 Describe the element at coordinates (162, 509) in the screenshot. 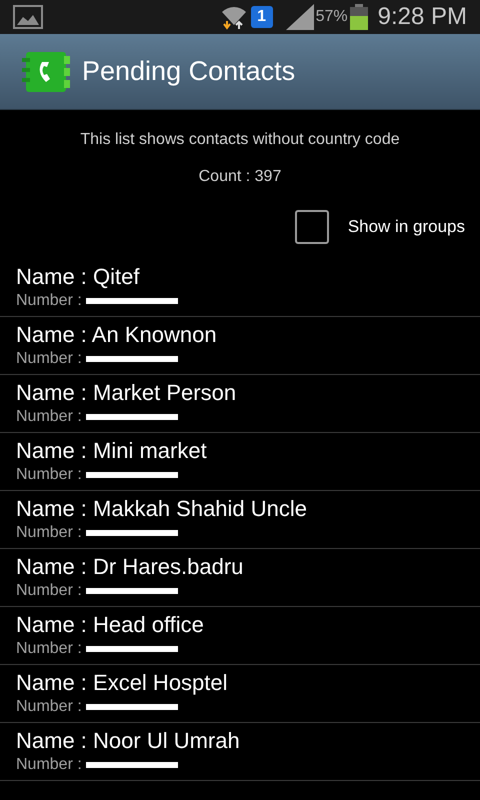

I see `contact-name: Name : Makkah Shahid Uncle` at that location.